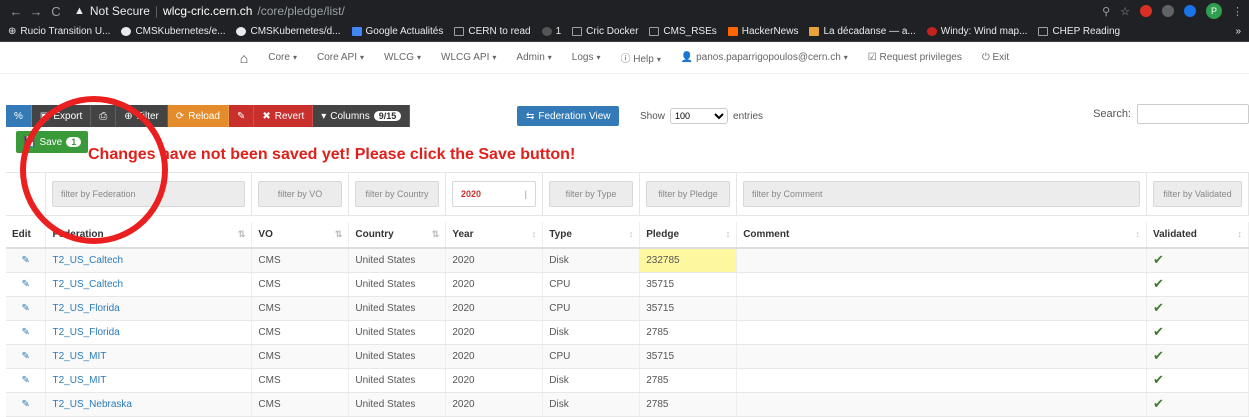 The height and width of the screenshot is (417, 1249). What do you see at coordinates (551, 31) in the screenshot?
I see `bookmark-item: 1` at bounding box center [551, 31].